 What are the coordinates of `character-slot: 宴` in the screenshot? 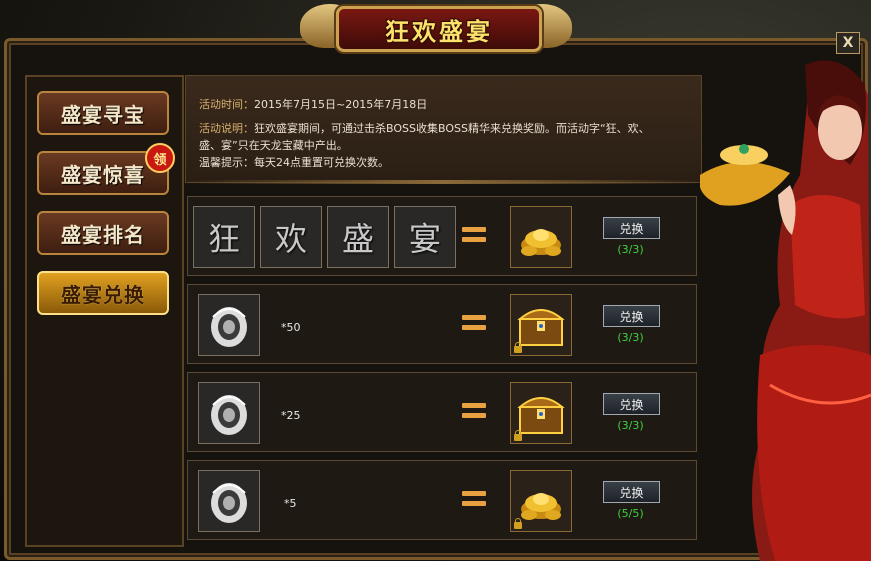 It's located at (425, 237).